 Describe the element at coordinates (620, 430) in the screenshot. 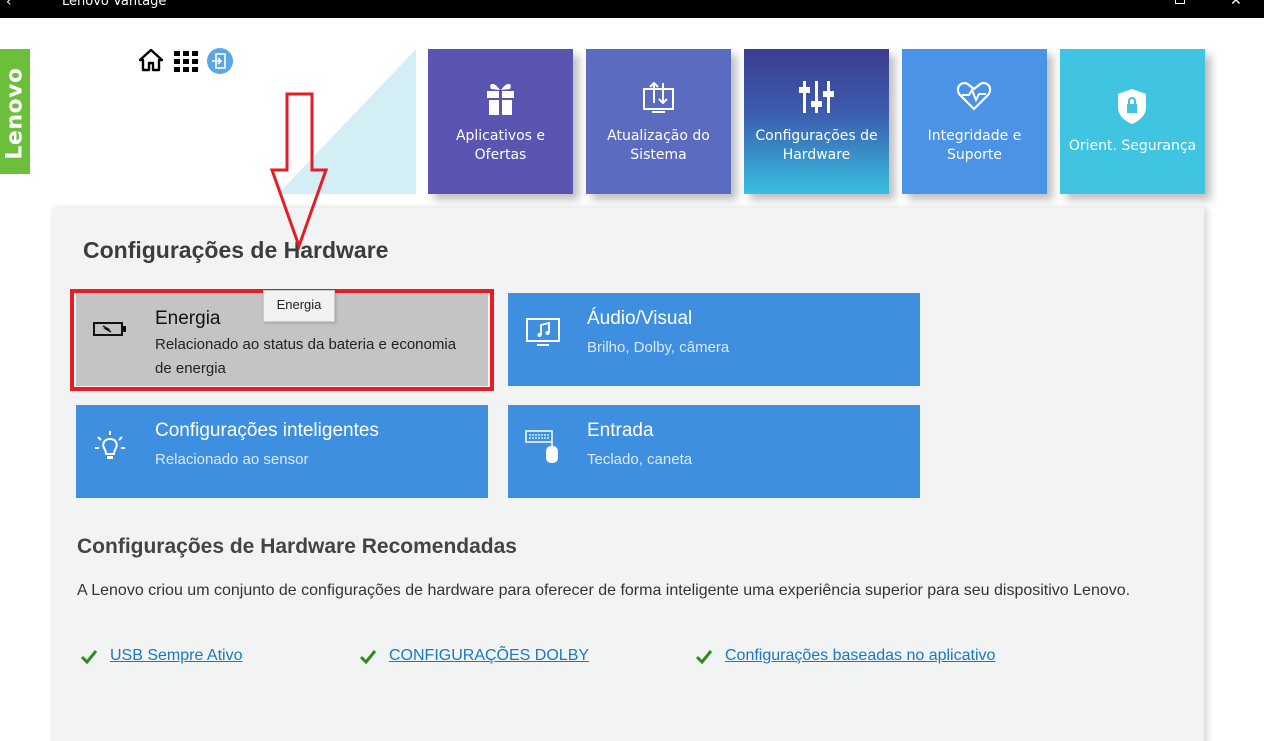

I see `card-title: Entrada` at that location.